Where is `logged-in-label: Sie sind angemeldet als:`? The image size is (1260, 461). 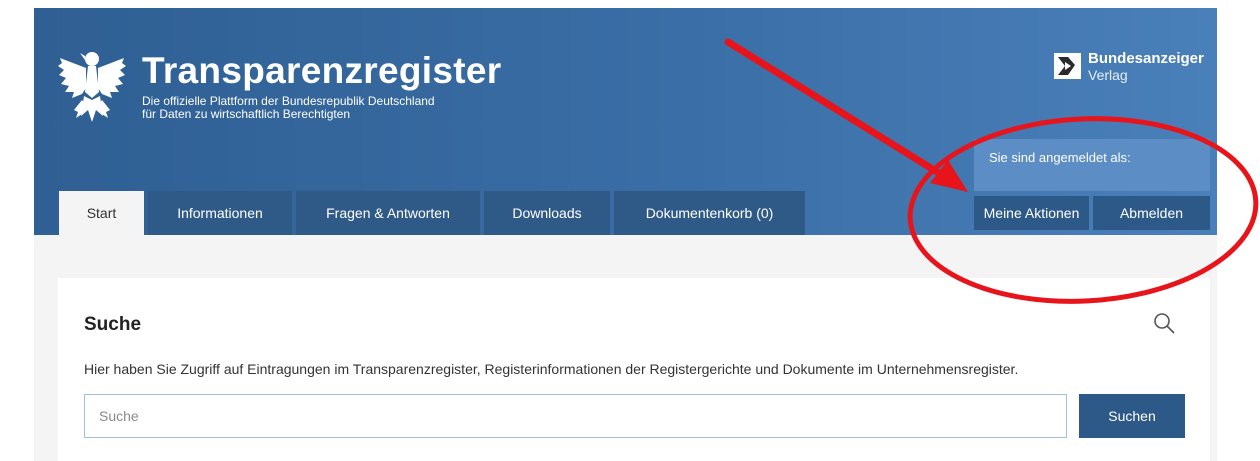
logged-in-label: Sie sind angemeldet als: is located at coordinates (1060, 157).